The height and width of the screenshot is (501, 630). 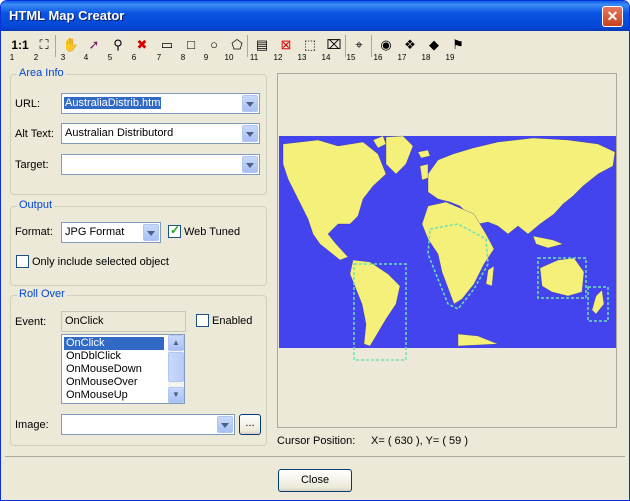 I want to click on url-value: AustraliaDistrib.htm, so click(x=113, y=103).